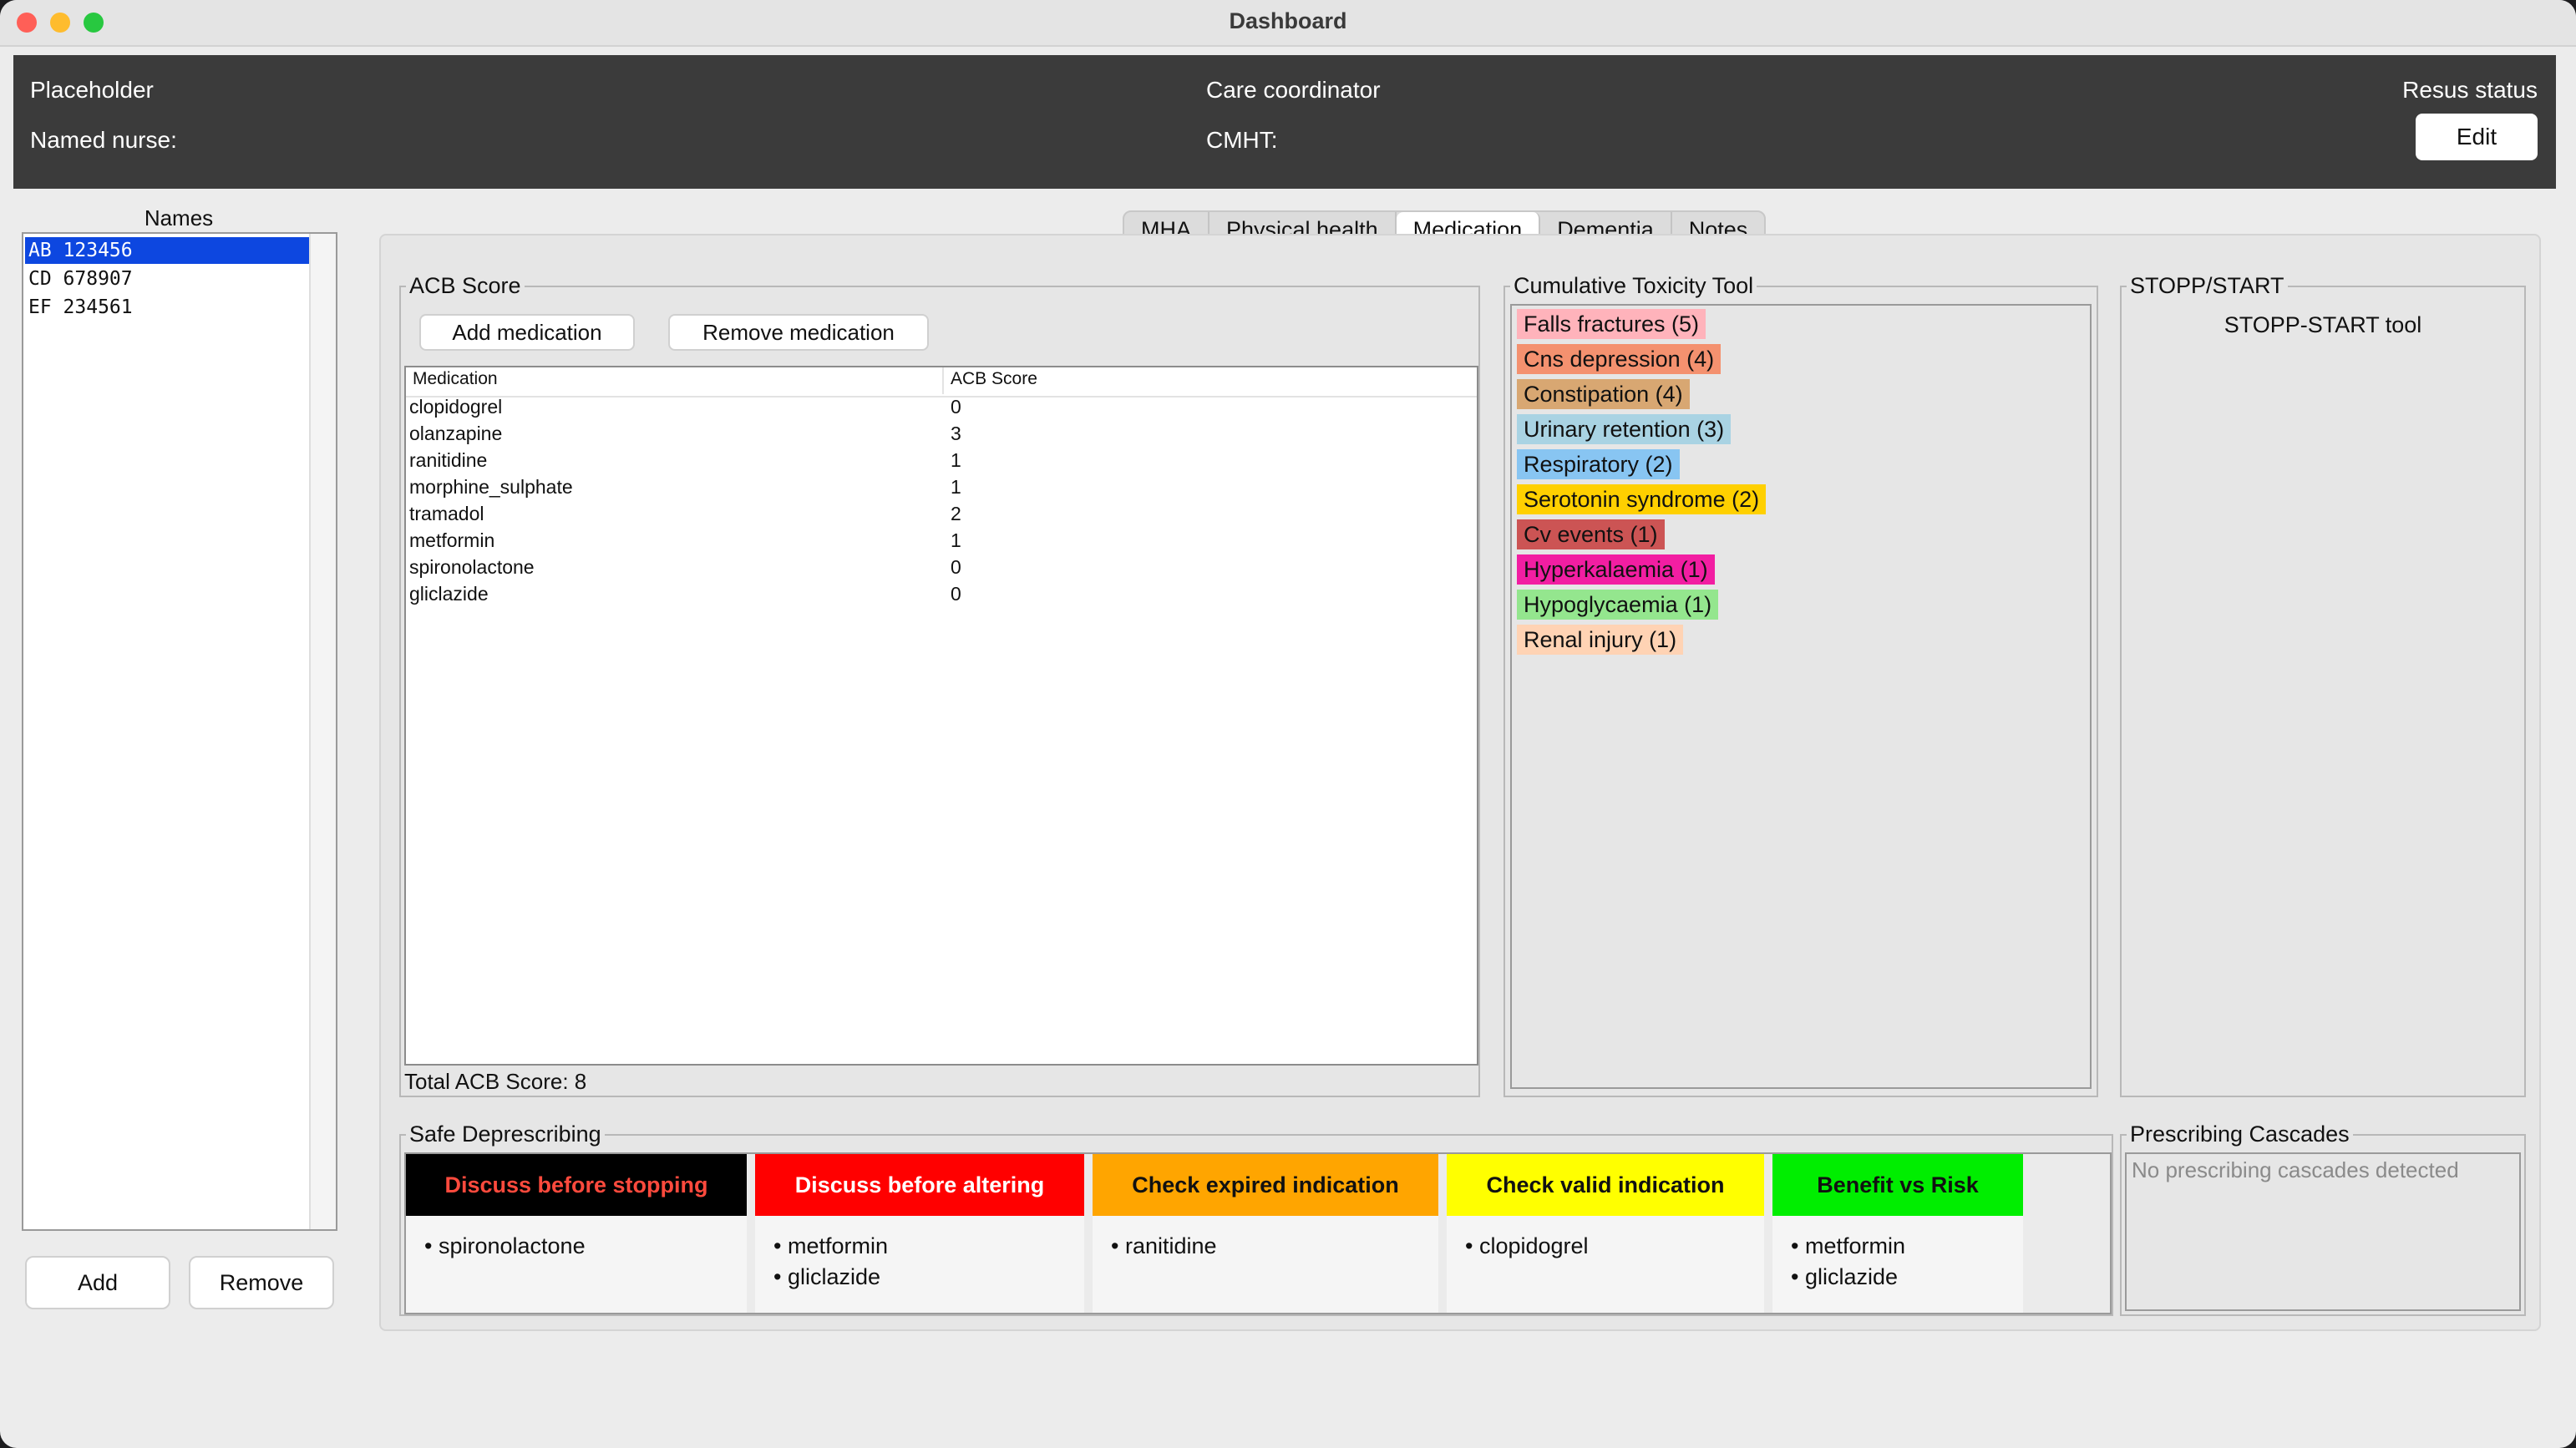  Describe the element at coordinates (2323, 324) in the screenshot. I see `stopp-start-tool-label: STOPP-START tool` at that location.